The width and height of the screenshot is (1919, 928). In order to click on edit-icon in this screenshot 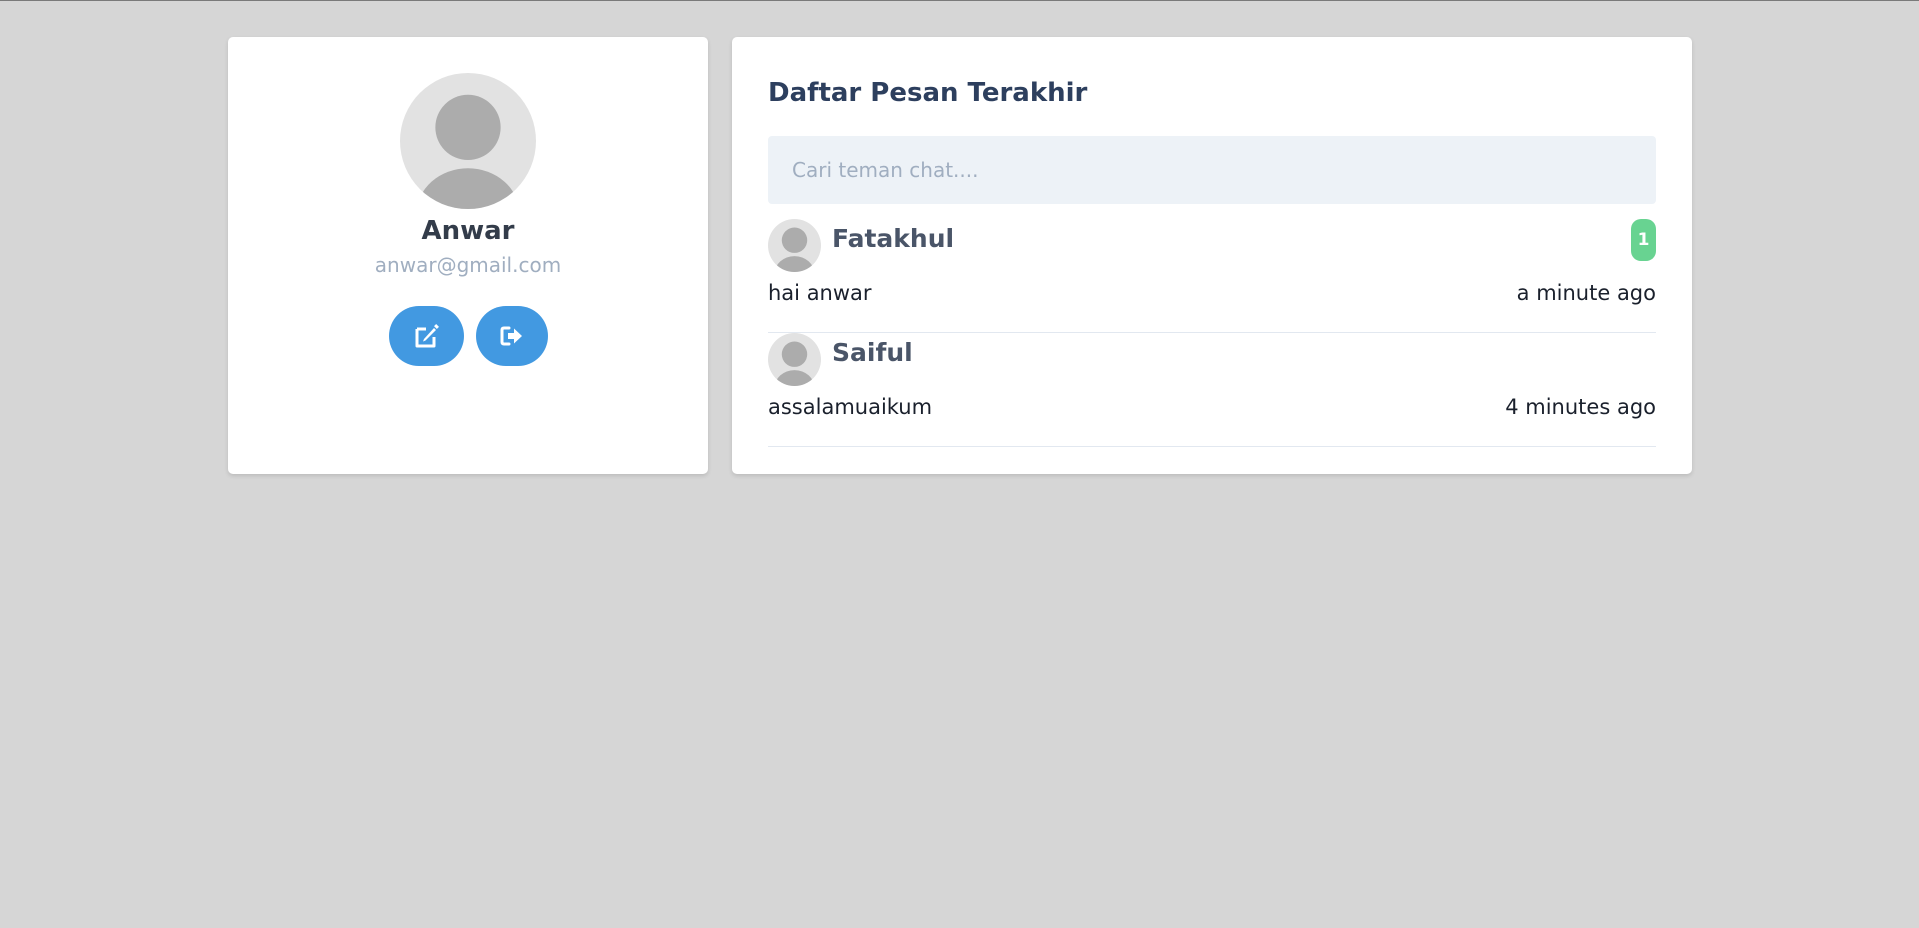, I will do `click(427, 336)`.